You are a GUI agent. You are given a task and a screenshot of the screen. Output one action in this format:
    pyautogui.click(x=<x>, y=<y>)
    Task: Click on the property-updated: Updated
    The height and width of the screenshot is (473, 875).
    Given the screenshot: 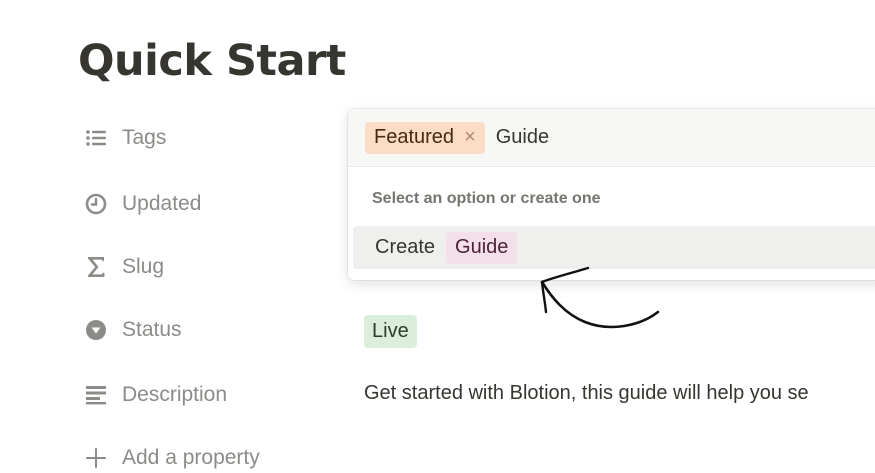 What is the action you would take?
    pyautogui.click(x=142, y=204)
    